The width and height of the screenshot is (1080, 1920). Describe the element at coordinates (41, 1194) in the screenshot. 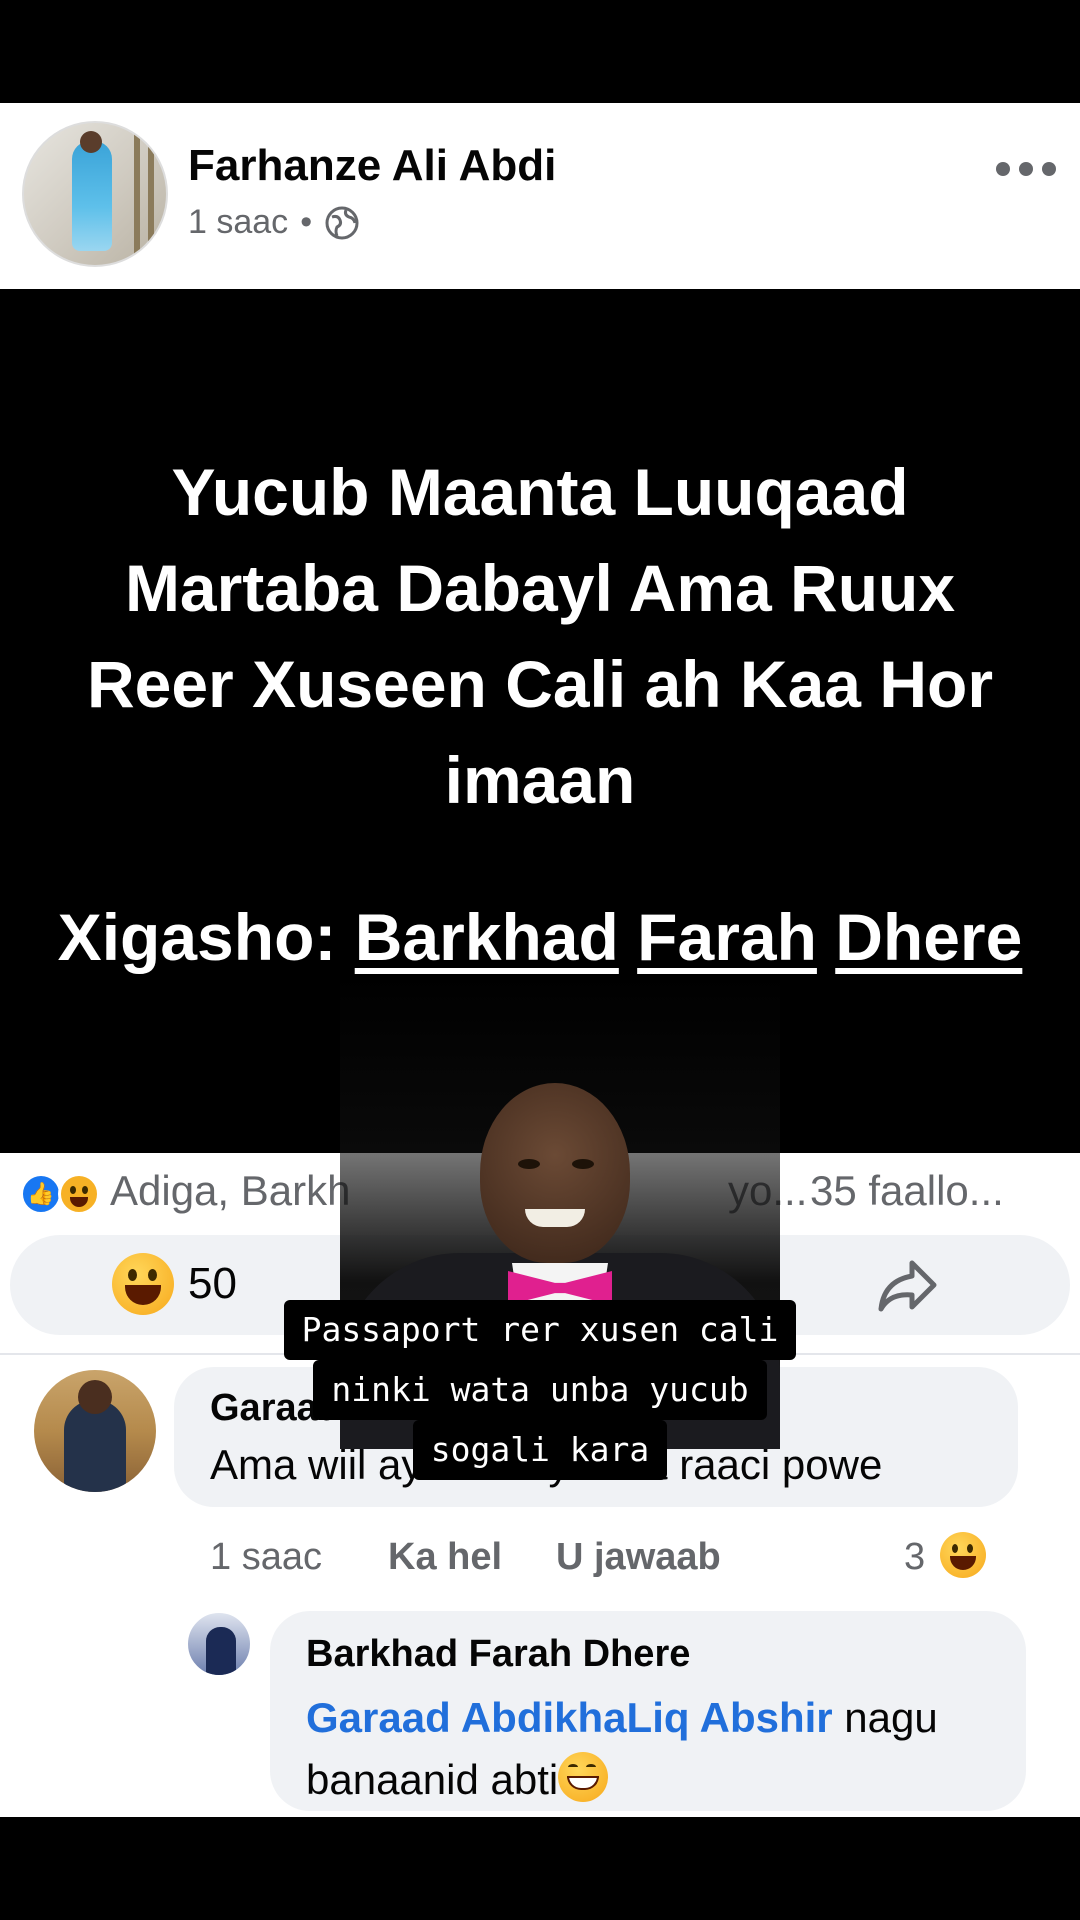

I see `like-icon: 👍` at that location.